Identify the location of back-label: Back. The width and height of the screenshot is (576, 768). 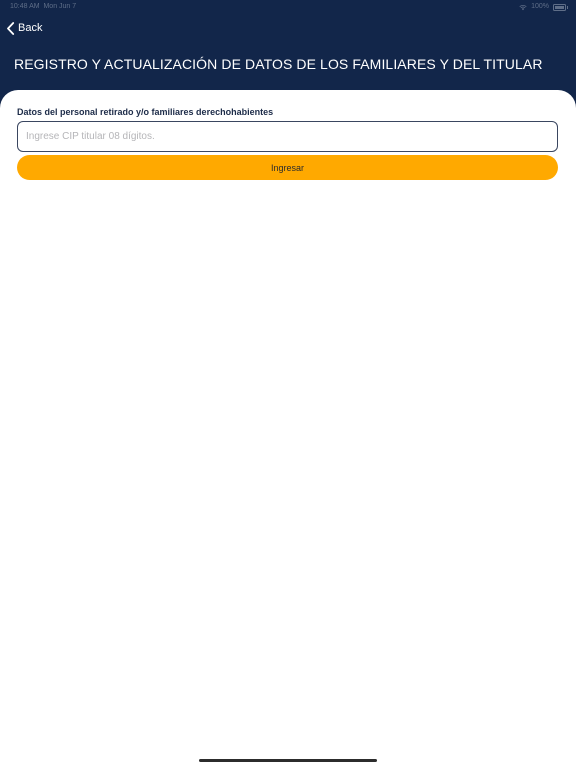
(30, 28).